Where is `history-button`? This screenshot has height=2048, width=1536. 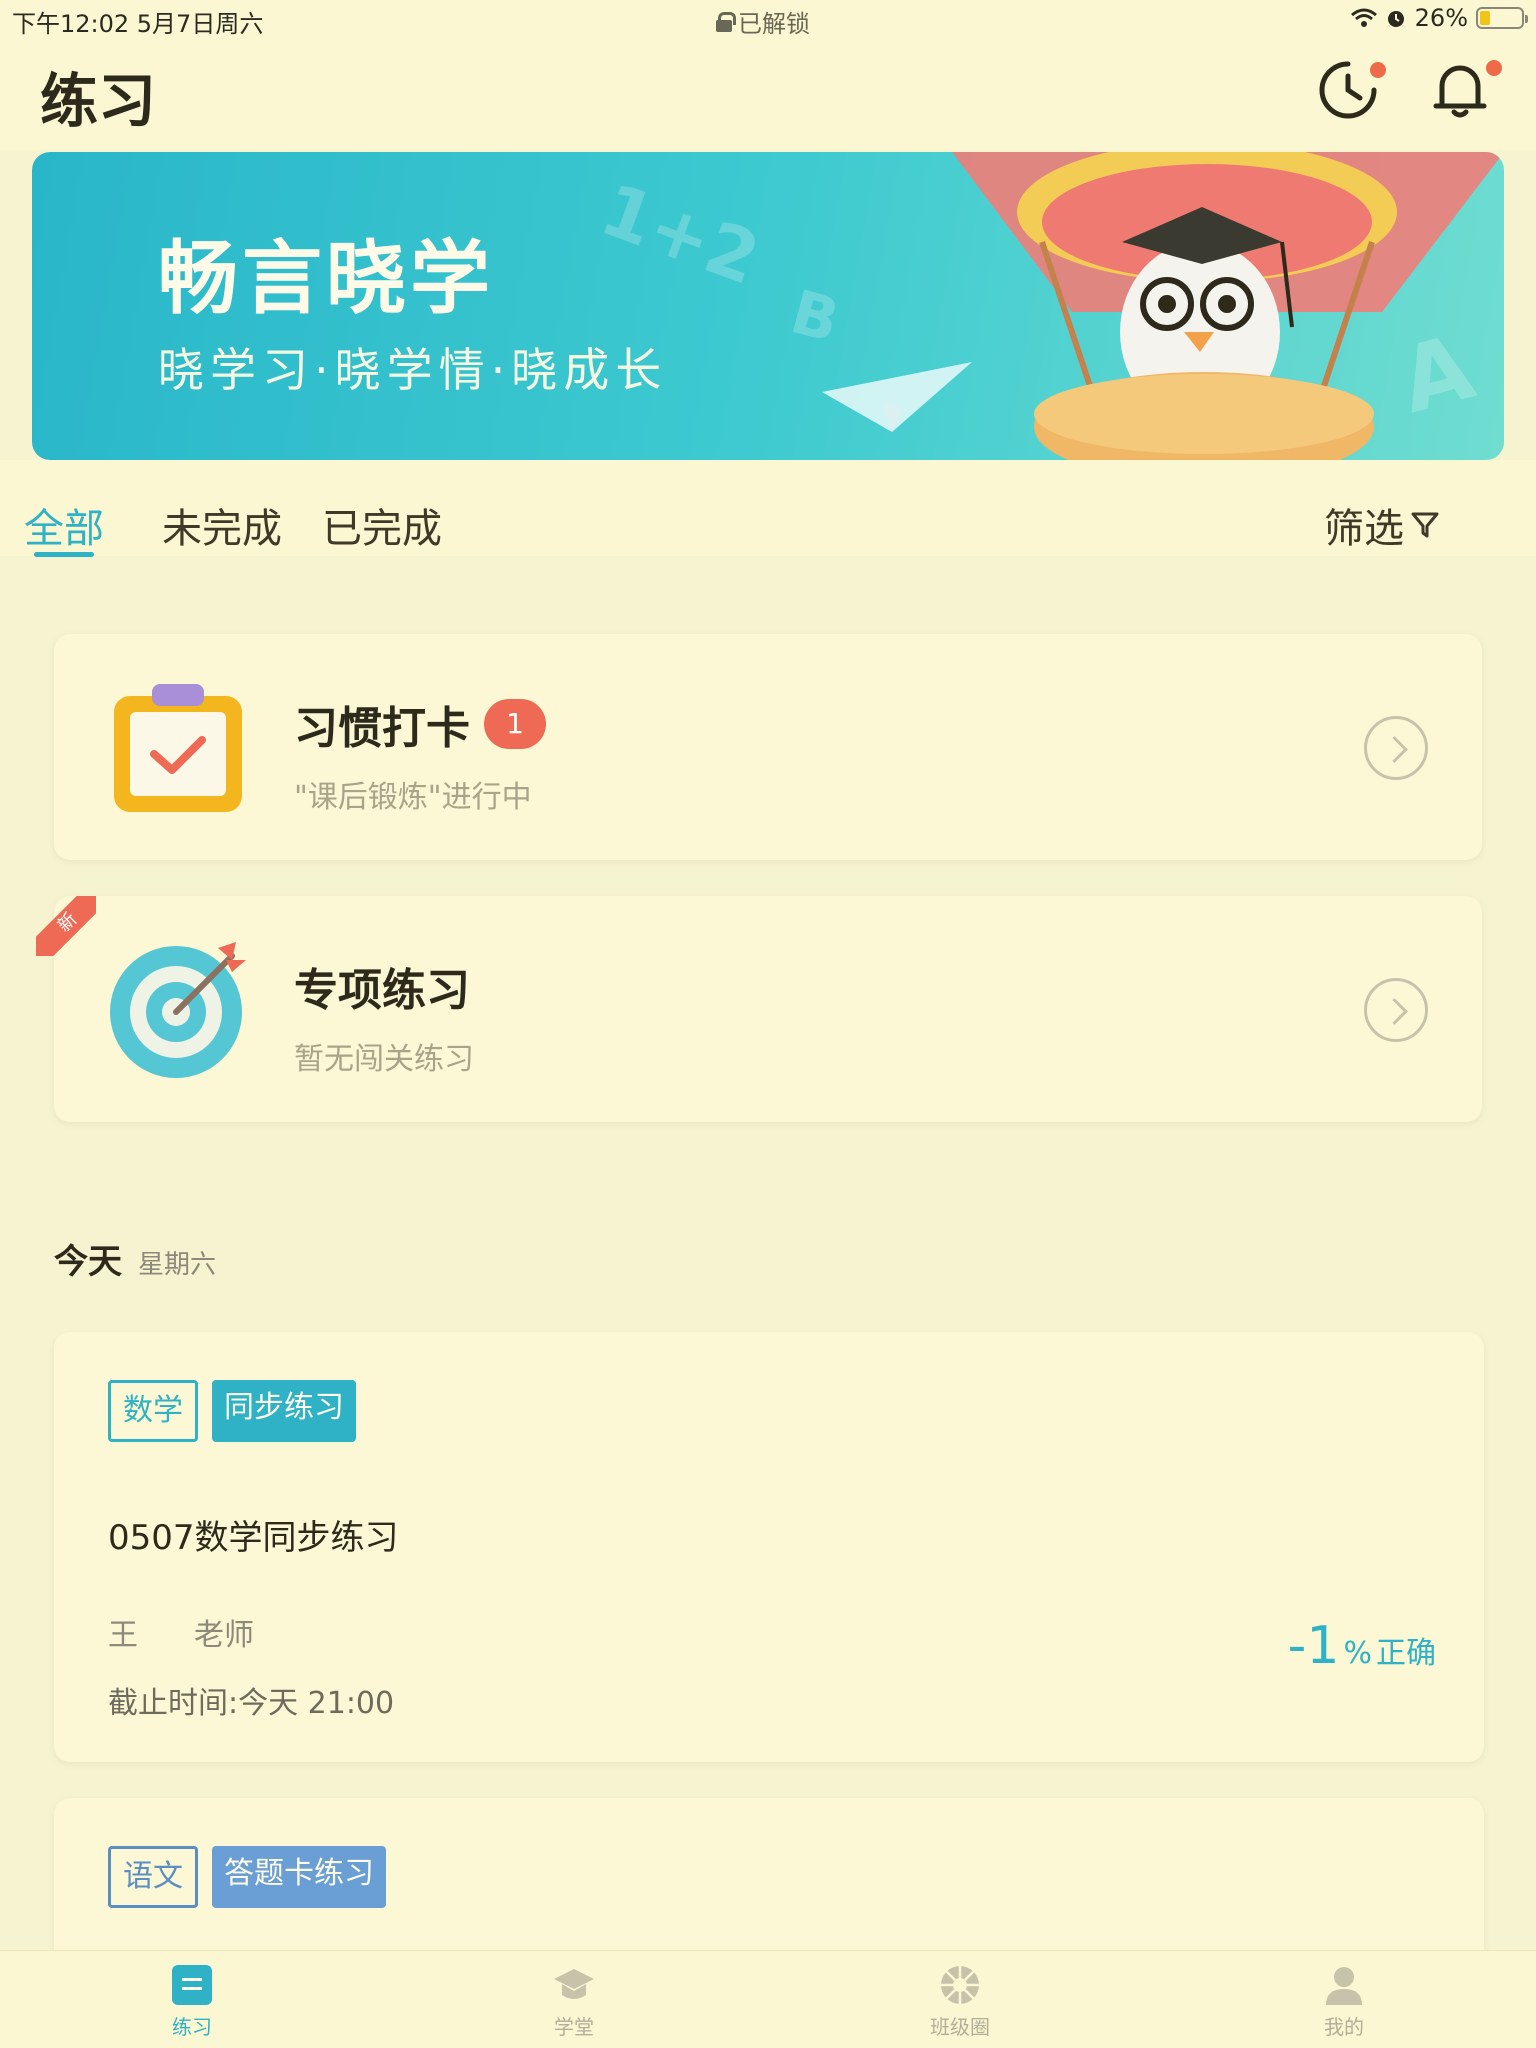
history-button is located at coordinates (1349, 90).